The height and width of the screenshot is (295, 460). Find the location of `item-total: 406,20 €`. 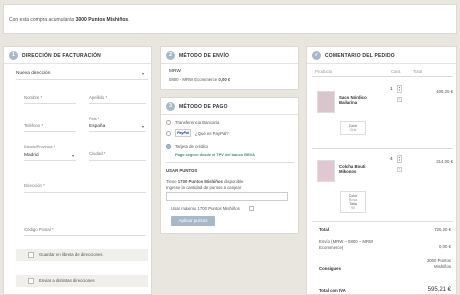

item-total: 406,20 € is located at coordinates (444, 91).